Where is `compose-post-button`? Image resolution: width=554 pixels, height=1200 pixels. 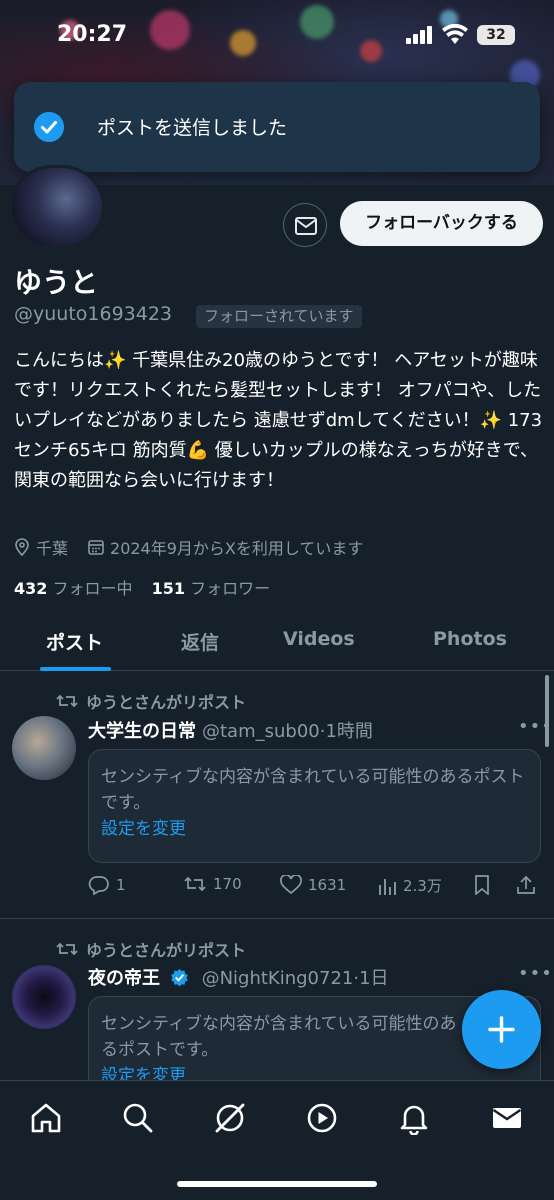 compose-post-button is located at coordinates (501, 1029).